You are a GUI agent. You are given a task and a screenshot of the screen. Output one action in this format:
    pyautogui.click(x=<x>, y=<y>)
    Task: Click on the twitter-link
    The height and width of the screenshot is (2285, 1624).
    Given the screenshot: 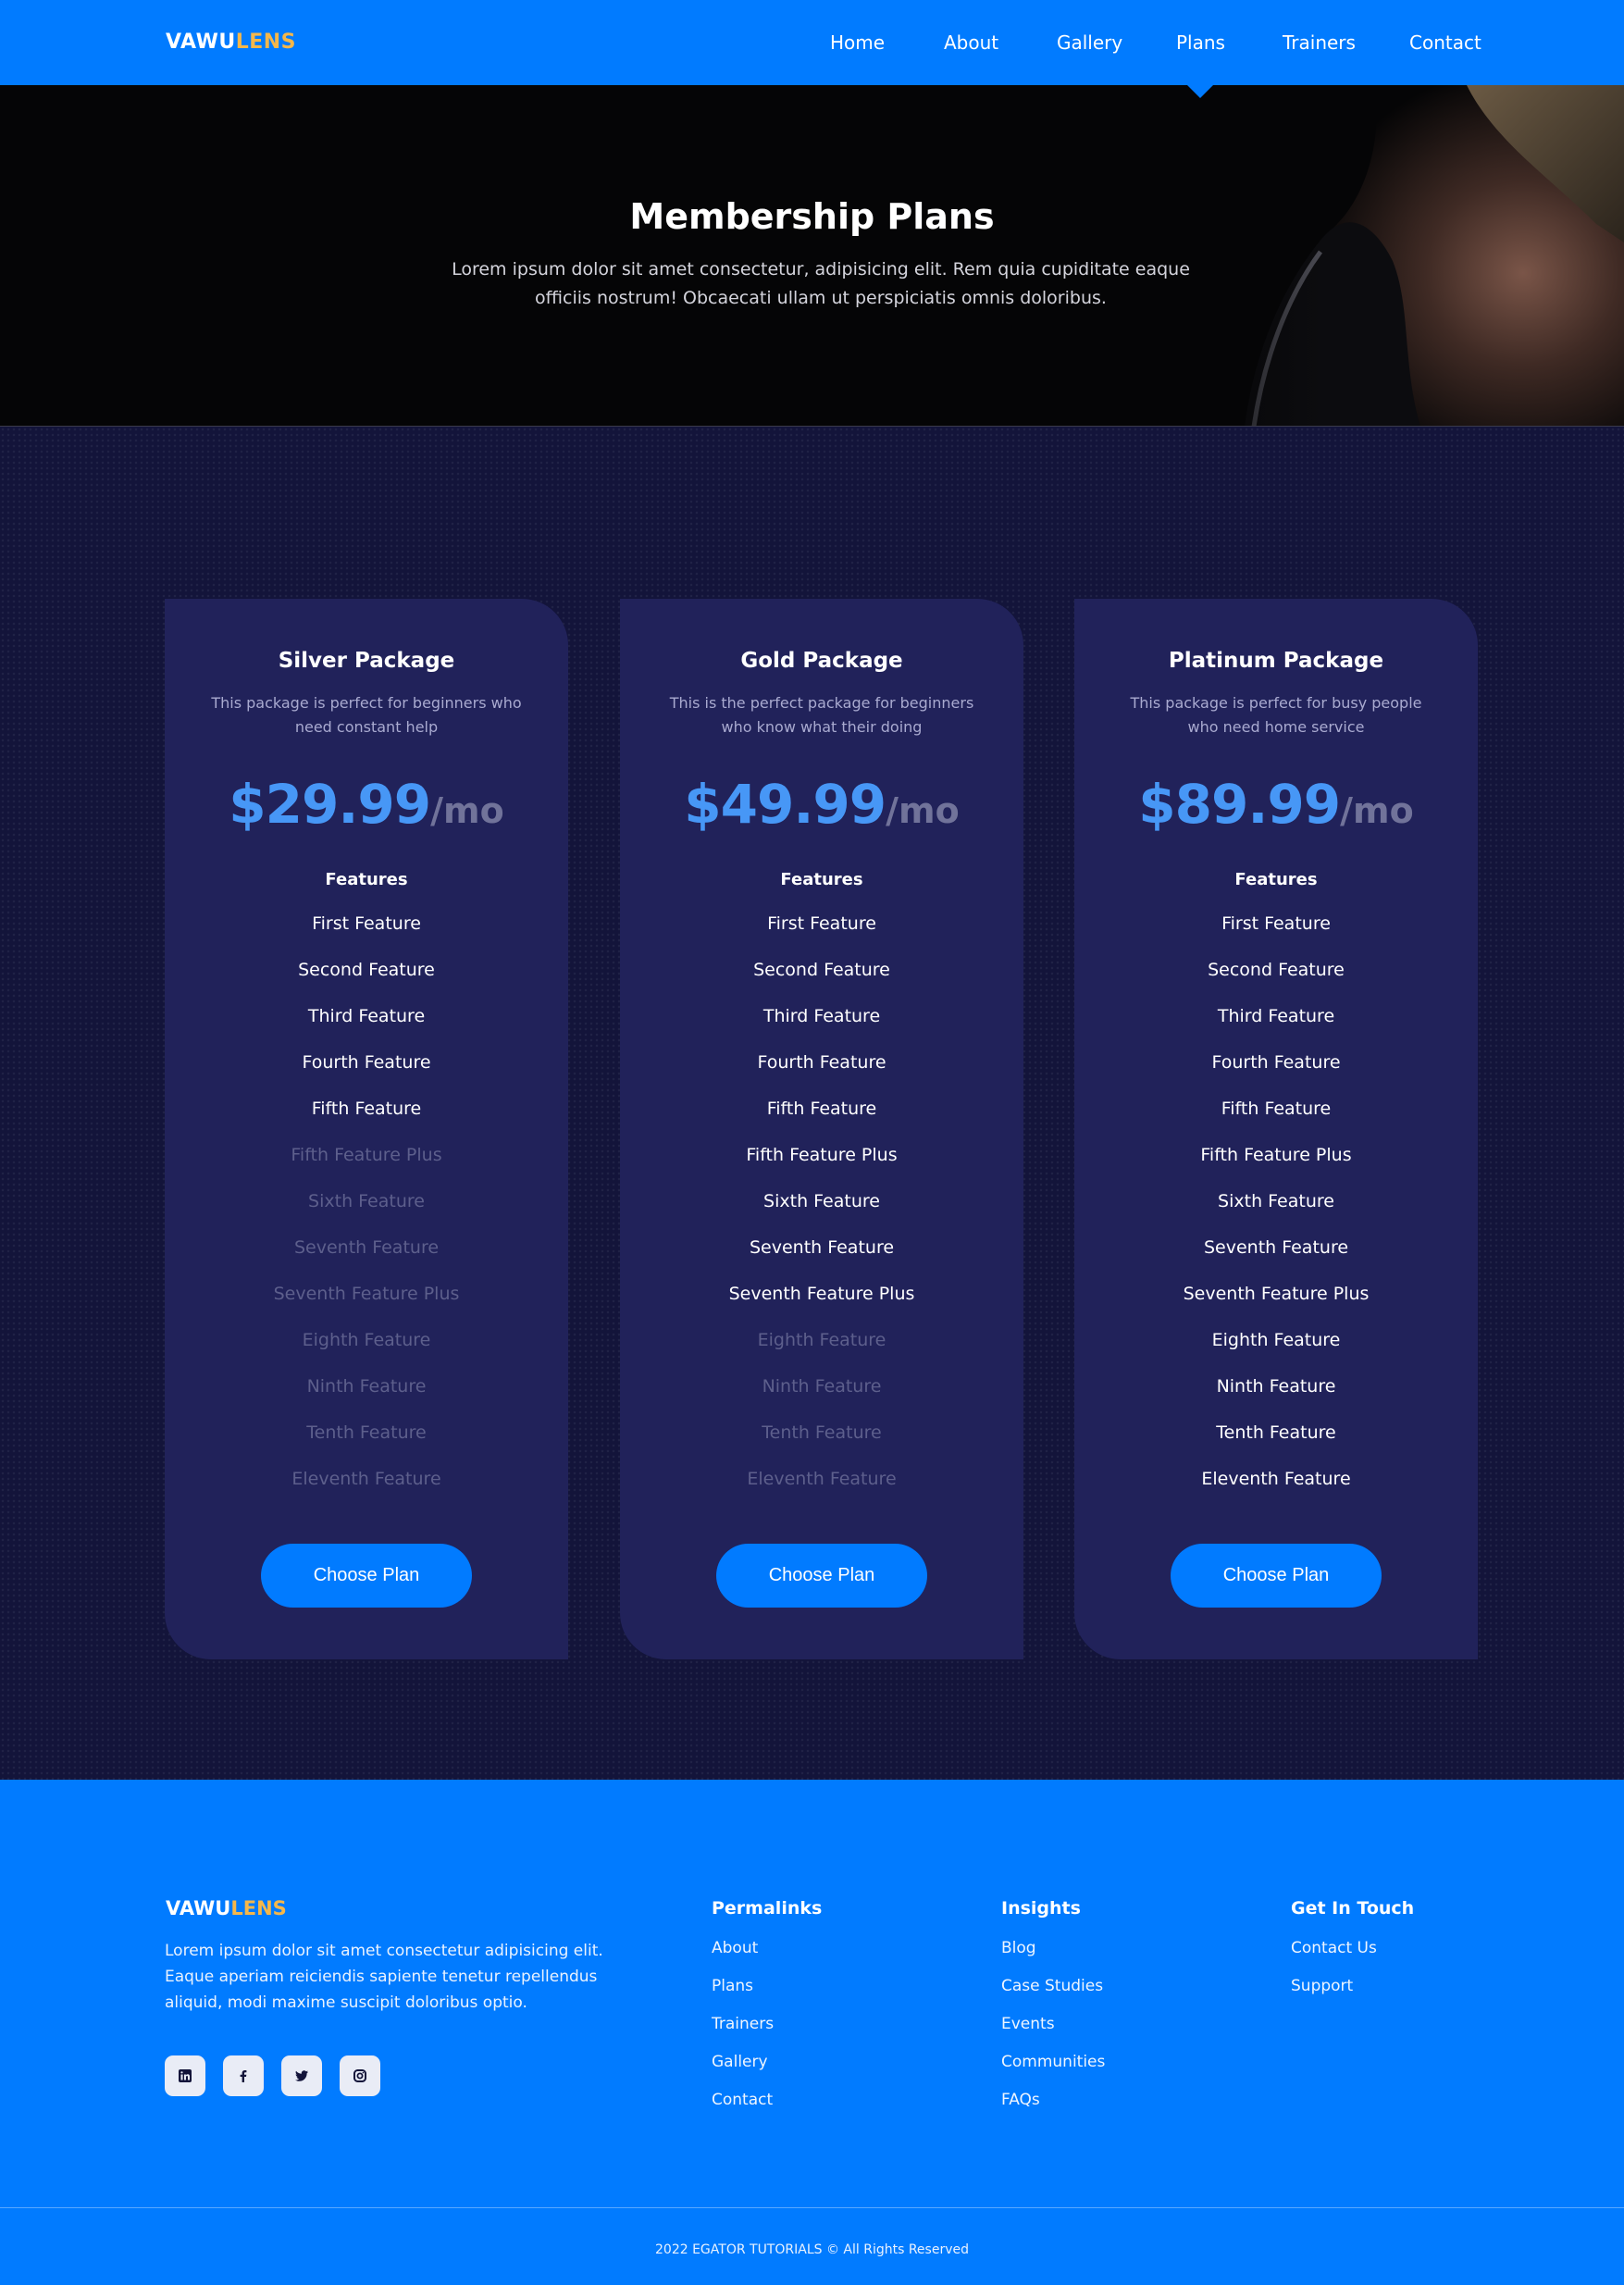 What is the action you would take?
    pyautogui.click(x=301, y=2075)
    